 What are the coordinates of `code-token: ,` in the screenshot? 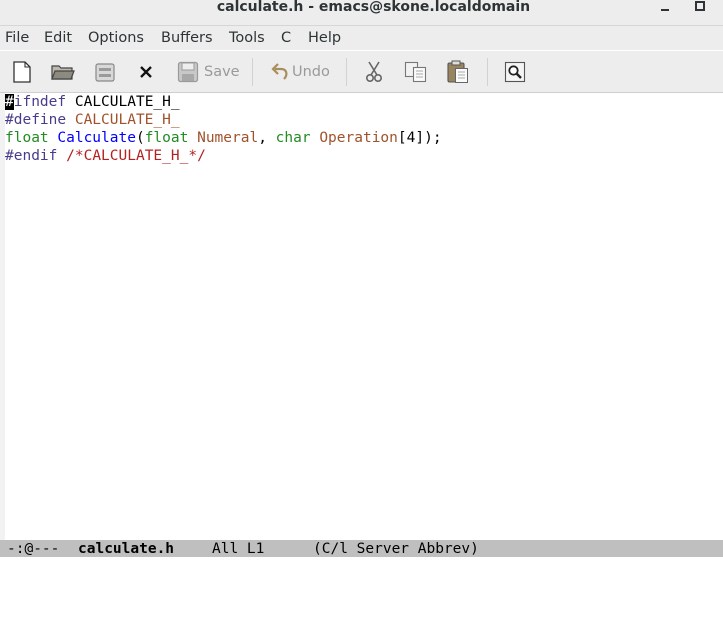 It's located at (267, 138).